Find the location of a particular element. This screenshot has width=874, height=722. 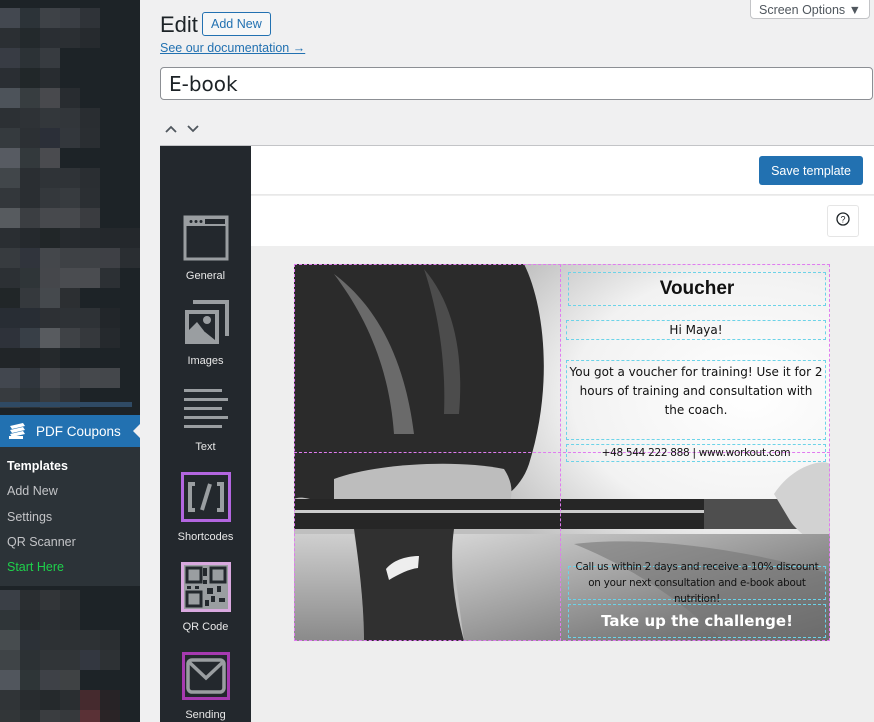

panel-move-controls is located at coordinates (182, 130).